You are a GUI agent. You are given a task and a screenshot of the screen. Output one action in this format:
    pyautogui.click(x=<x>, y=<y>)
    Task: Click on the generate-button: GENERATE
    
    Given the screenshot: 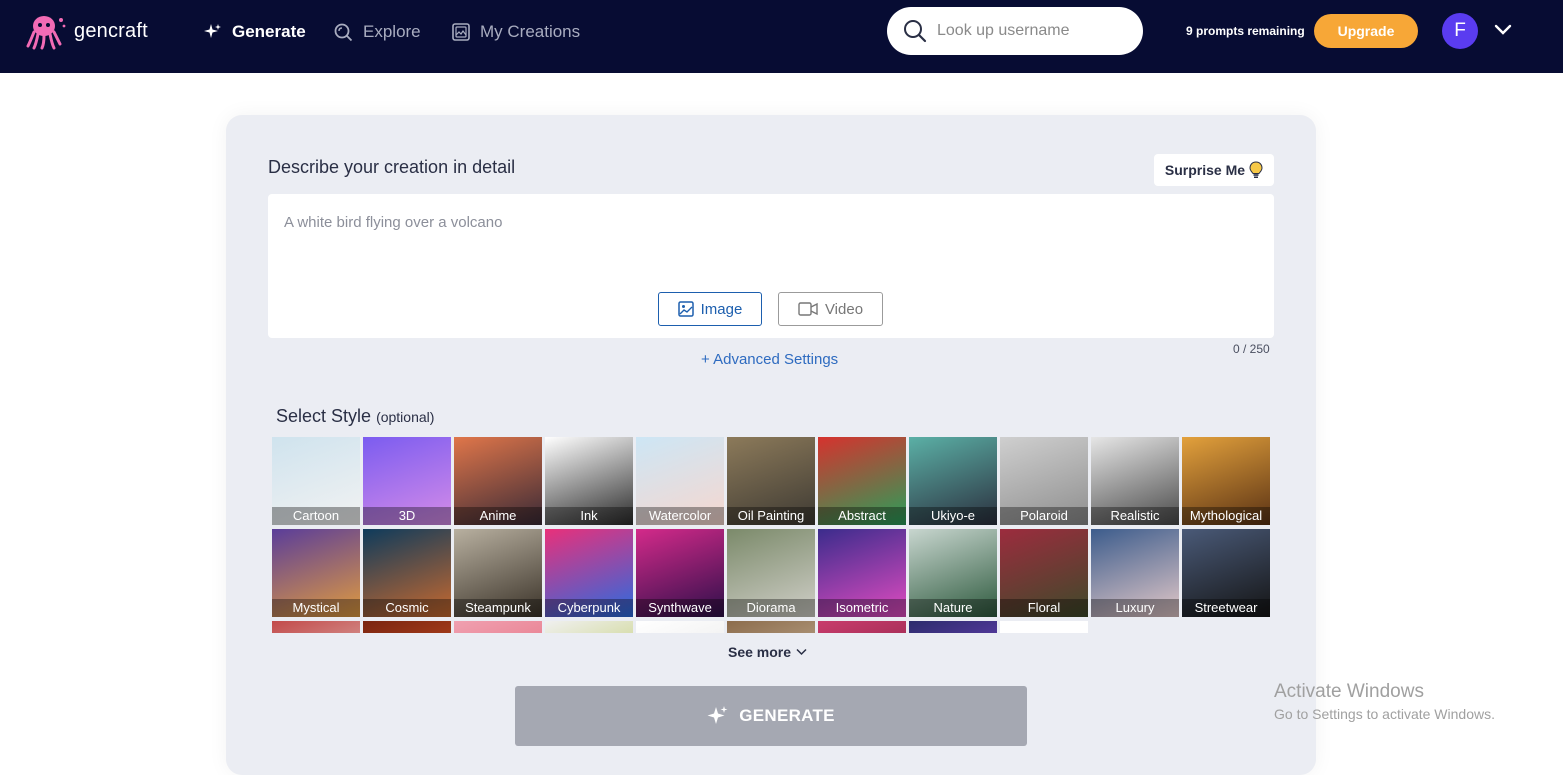 What is the action you would take?
    pyautogui.click(x=771, y=716)
    